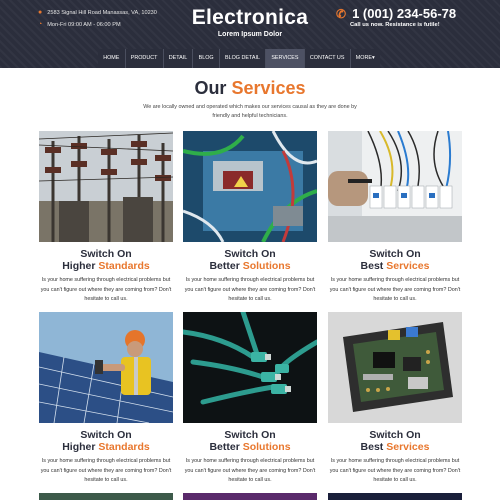 This screenshot has width=500, height=500. What do you see at coordinates (206, 58) in the screenshot?
I see `nav-item-blog: BLOG` at bounding box center [206, 58].